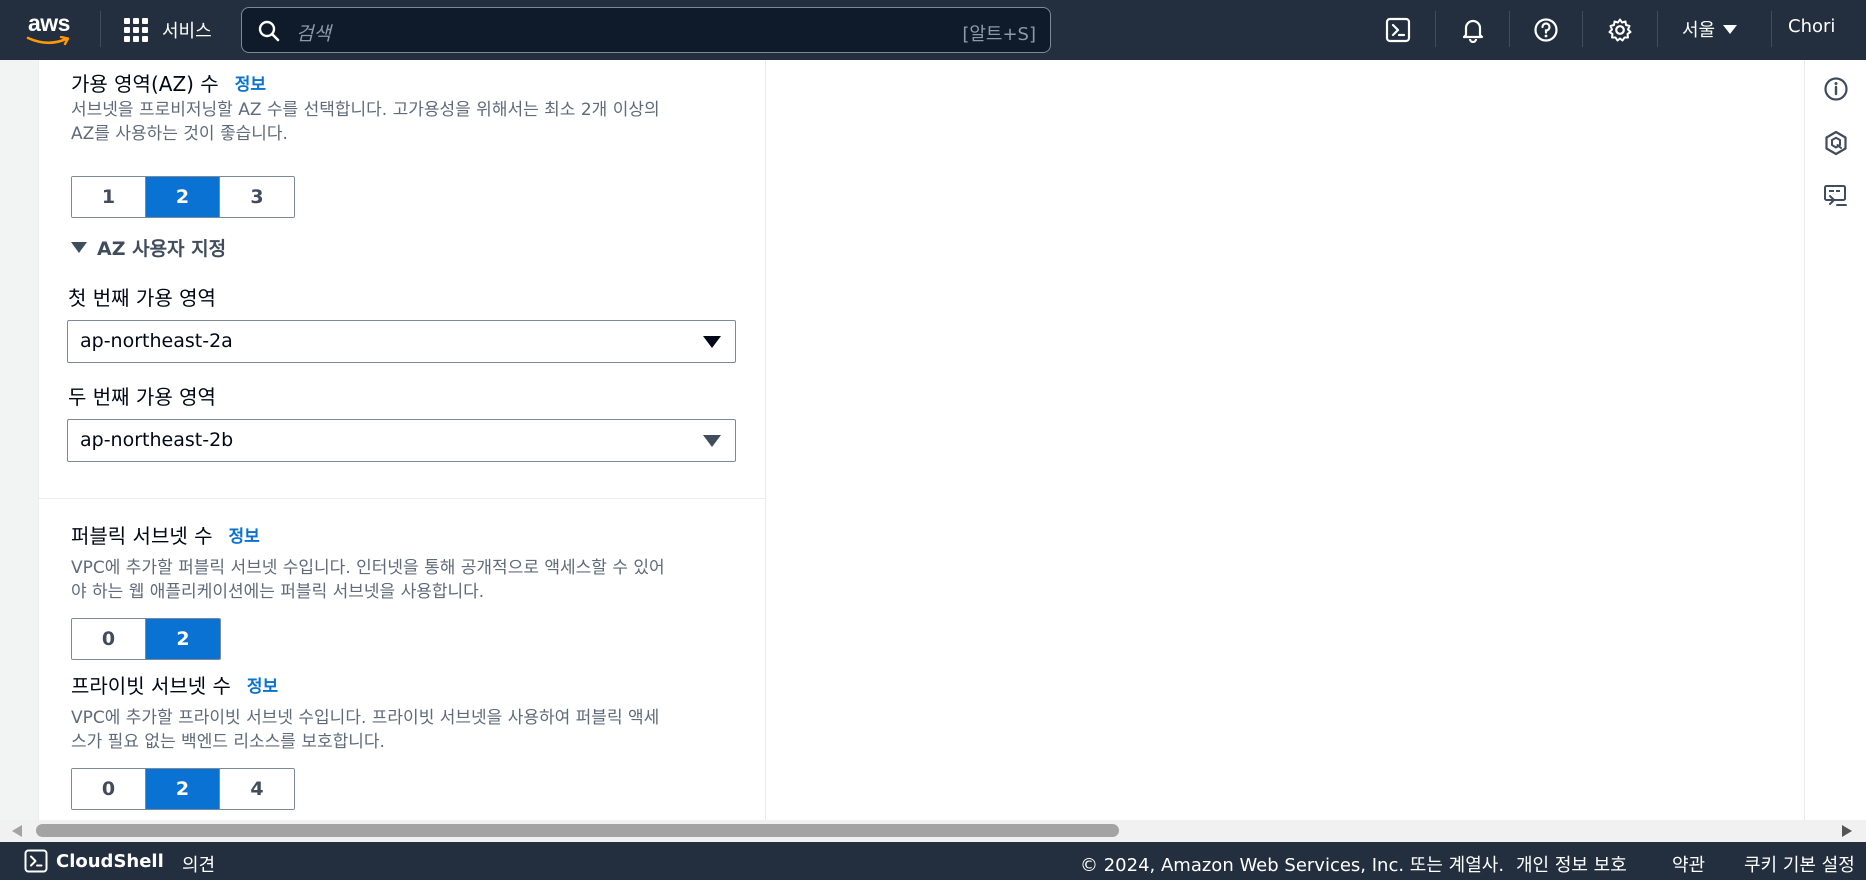 This screenshot has width=1866, height=880. Describe the element at coordinates (198, 864) in the screenshot. I see `feedback-link: 의견` at that location.